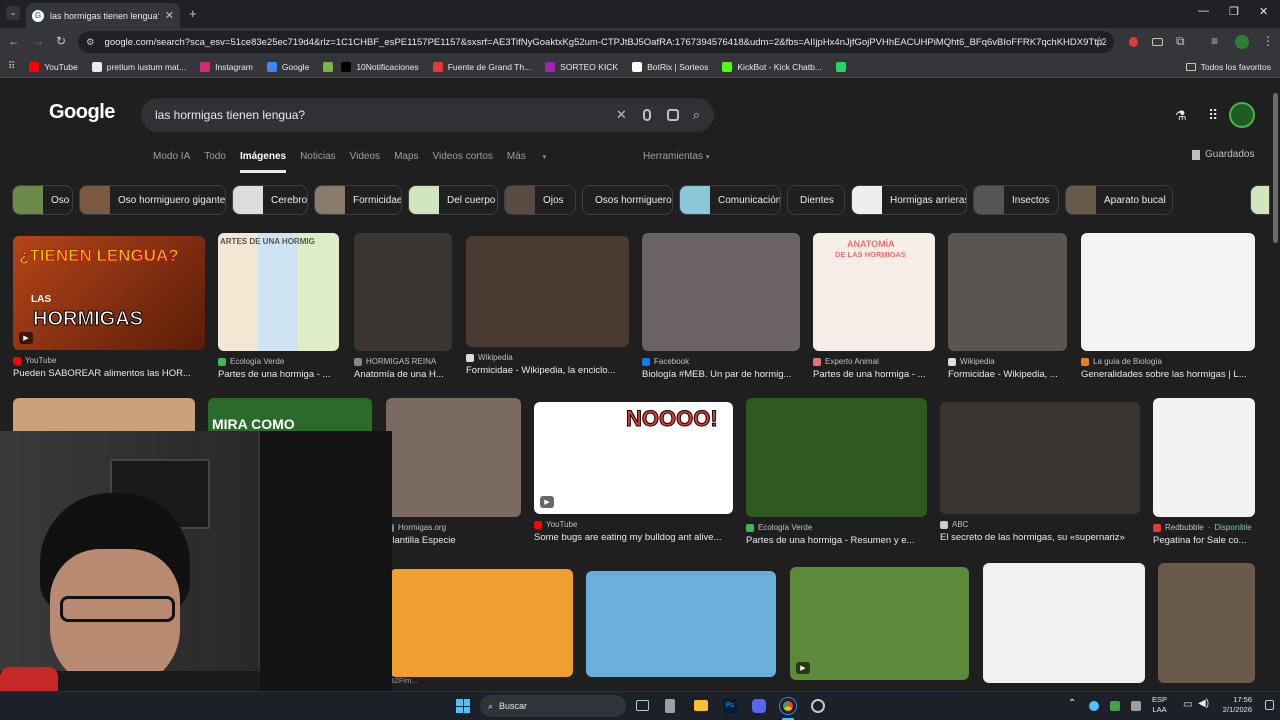  Describe the element at coordinates (540, 200) in the screenshot. I see `chip-5: Ojos` at that location.